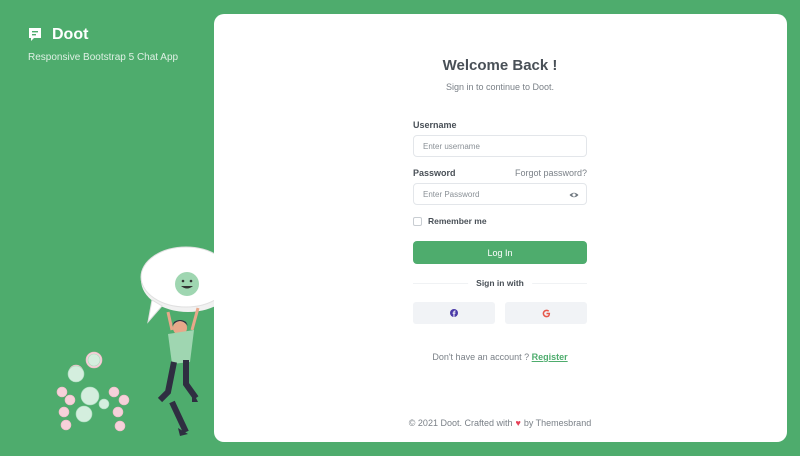 The height and width of the screenshot is (456, 800). What do you see at coordinates (557, 423) in the screenshot?
I see `footer-suffix: by Themesbrand` at bounding box center [557, 423].